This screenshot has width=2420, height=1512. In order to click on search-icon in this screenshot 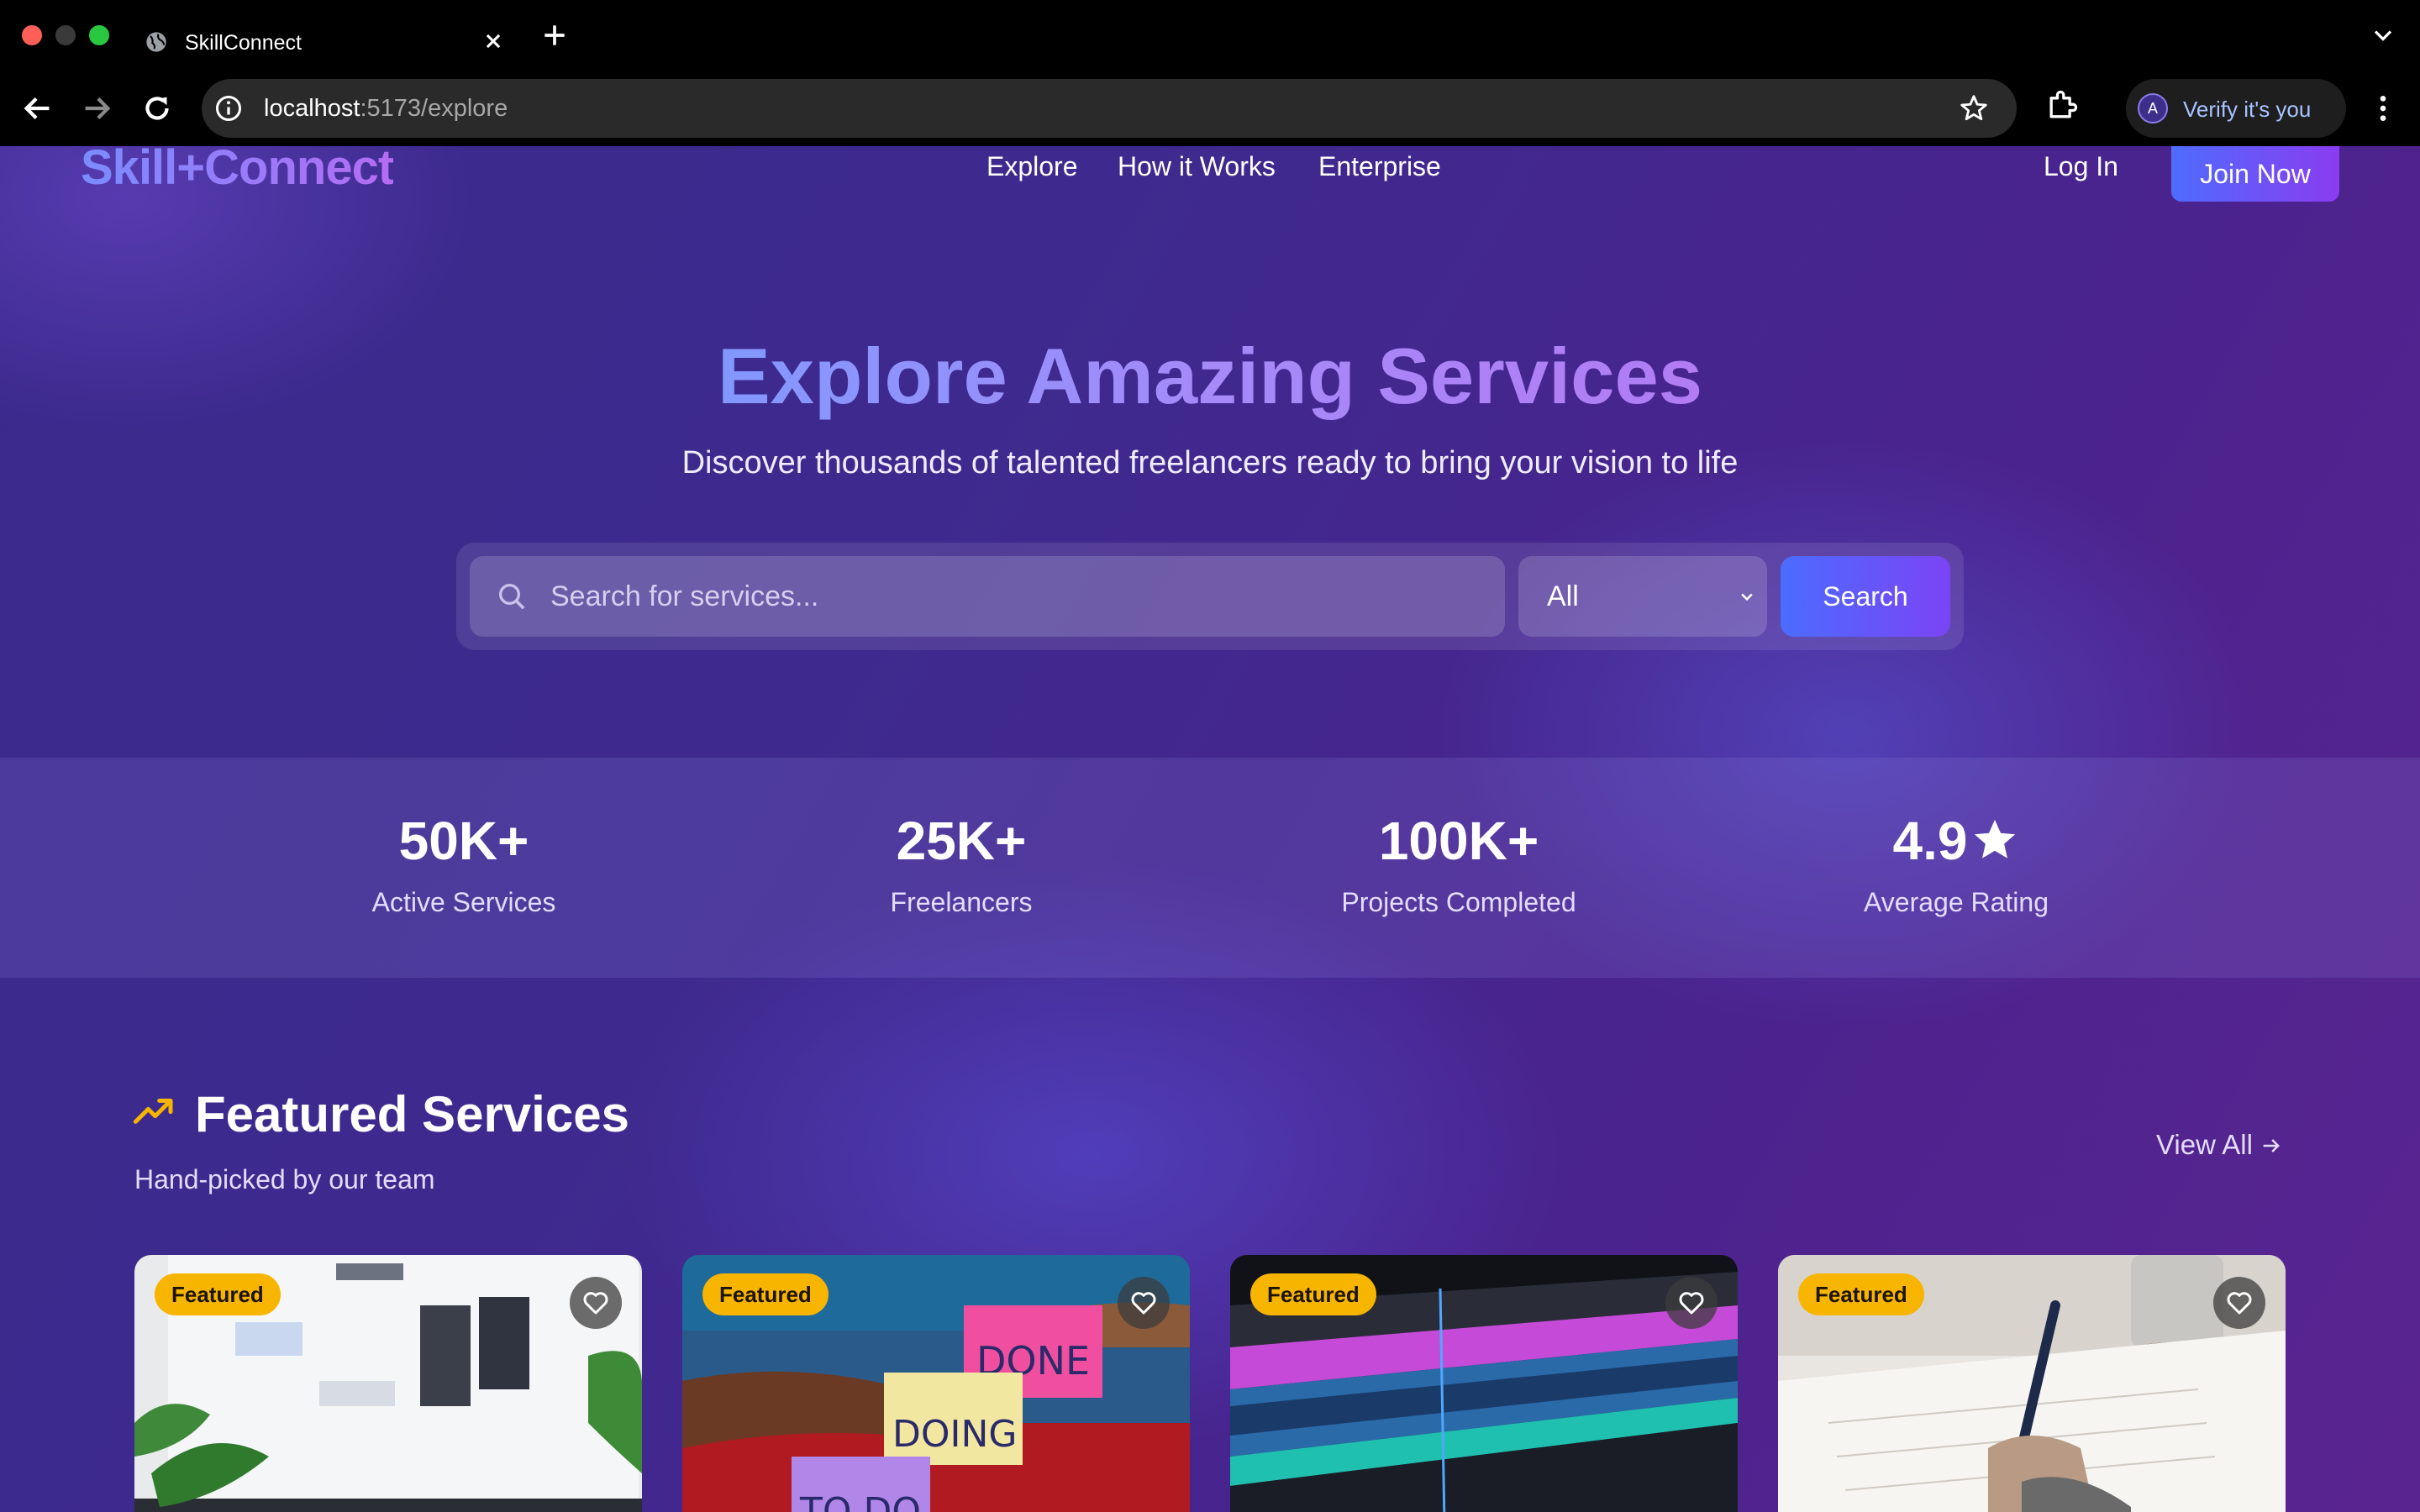, I will do `click(512, 597)`.